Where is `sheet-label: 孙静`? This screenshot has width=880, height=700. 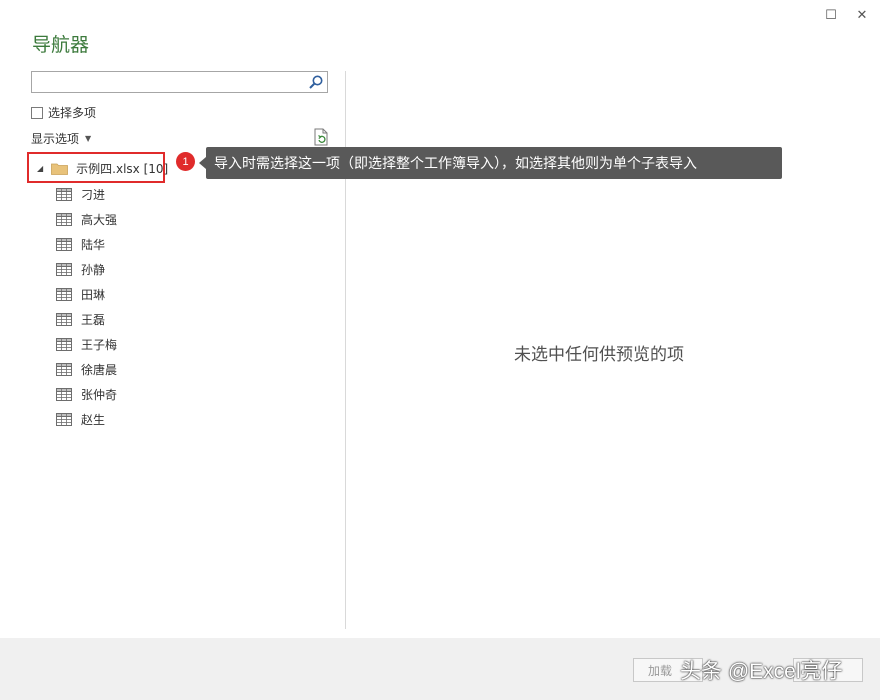 sheet-label: 孙静 is located at coordinates (93, 270).